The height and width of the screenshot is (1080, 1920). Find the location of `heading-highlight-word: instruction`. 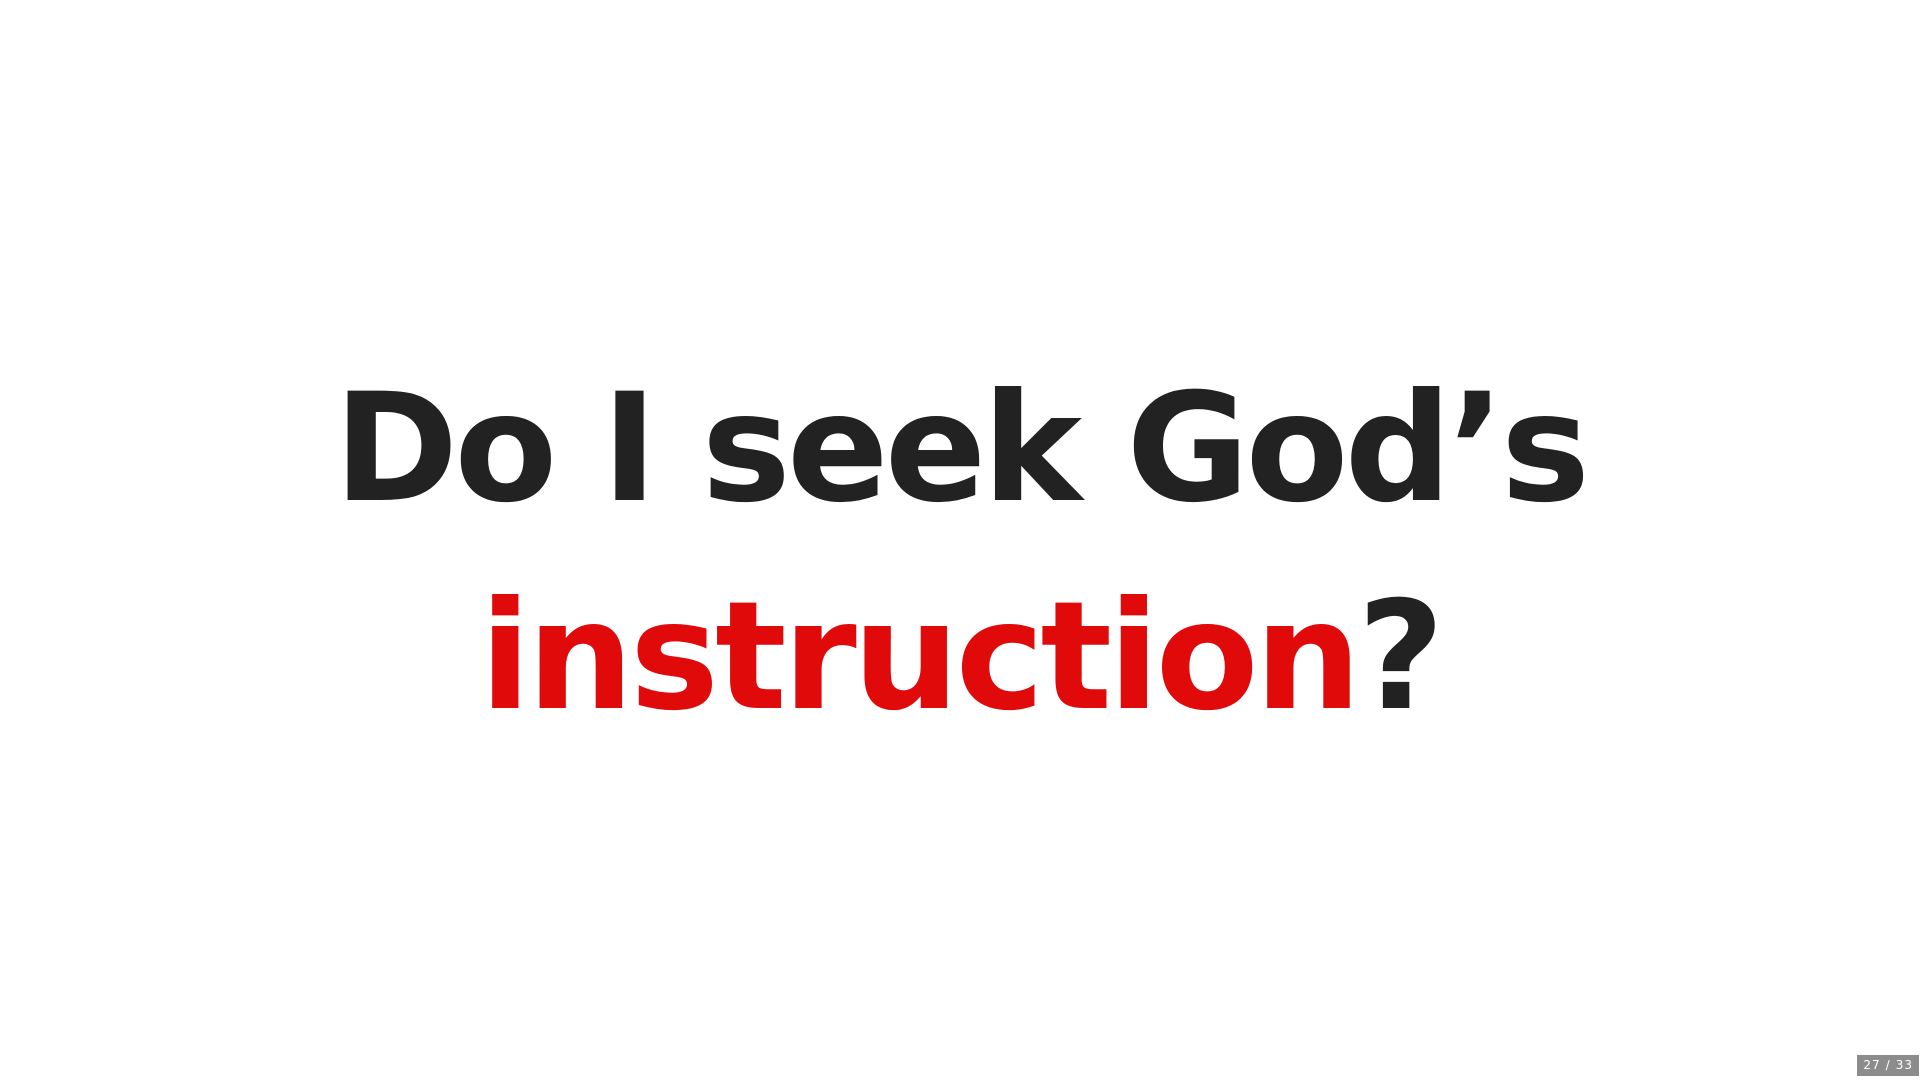

heading-highlight-word: instruction is located at coordinates (920, 657).